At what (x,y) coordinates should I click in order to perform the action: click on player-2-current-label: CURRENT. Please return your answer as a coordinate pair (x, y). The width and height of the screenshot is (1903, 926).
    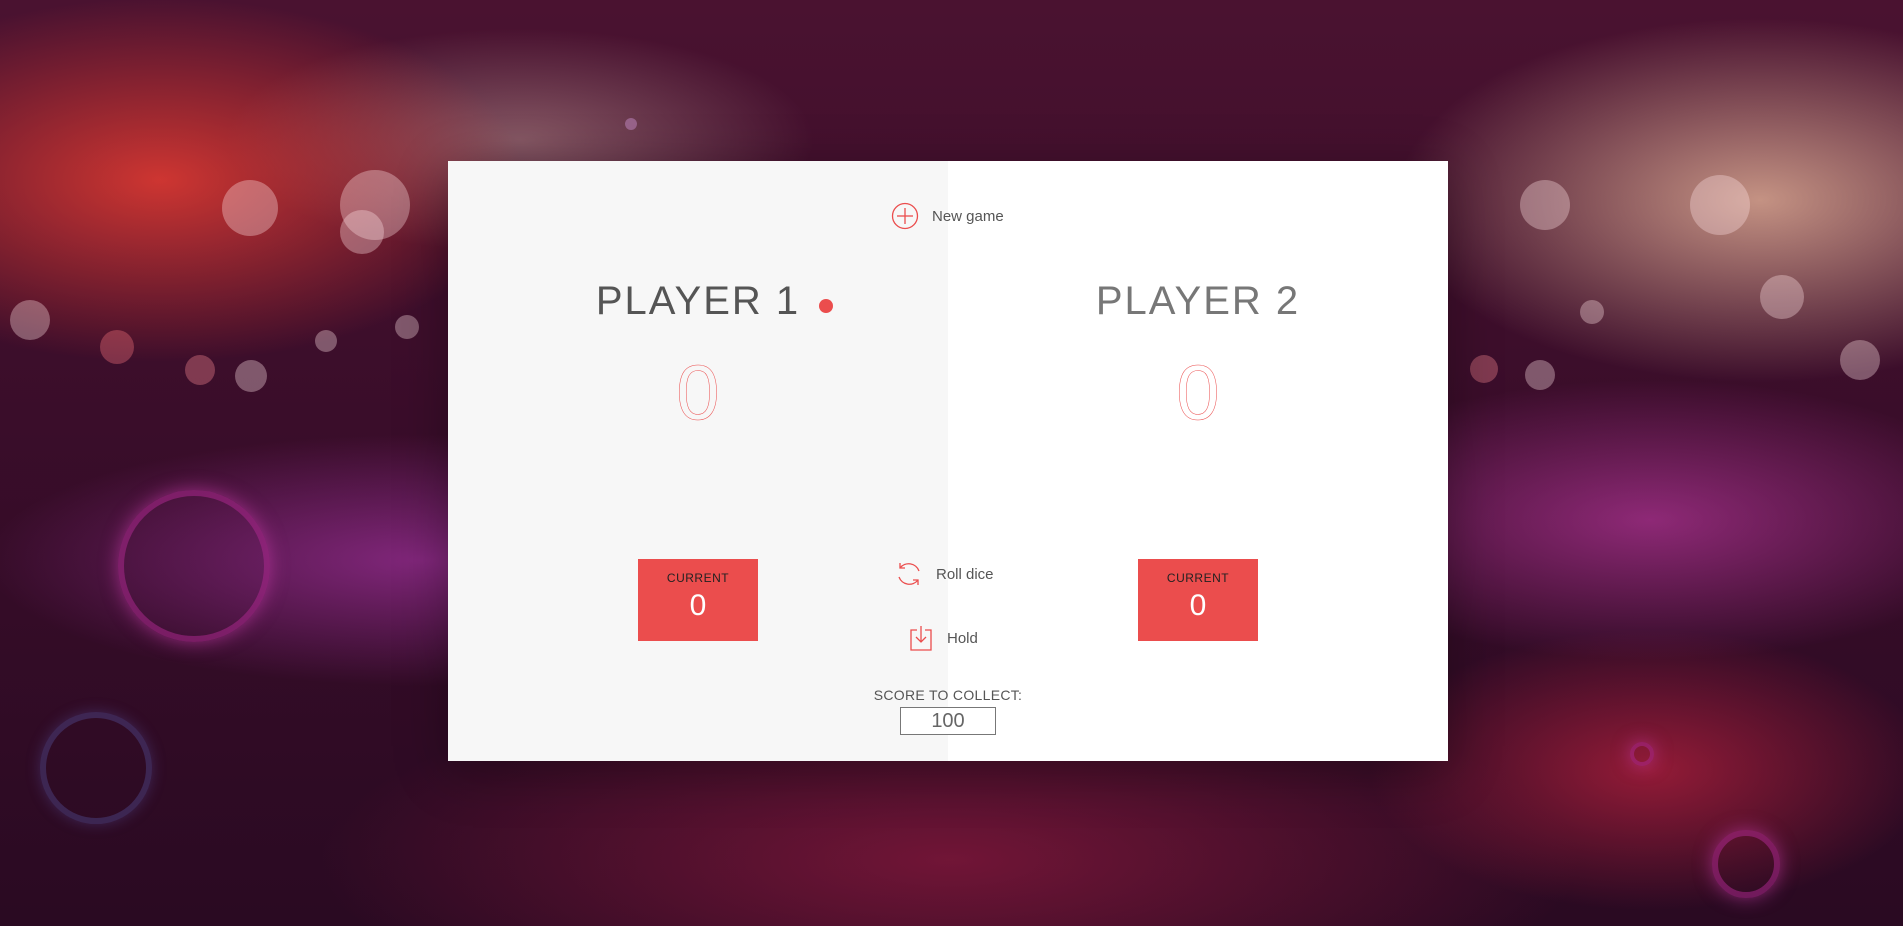
    Looking at the image, I should click on (1198, 578).